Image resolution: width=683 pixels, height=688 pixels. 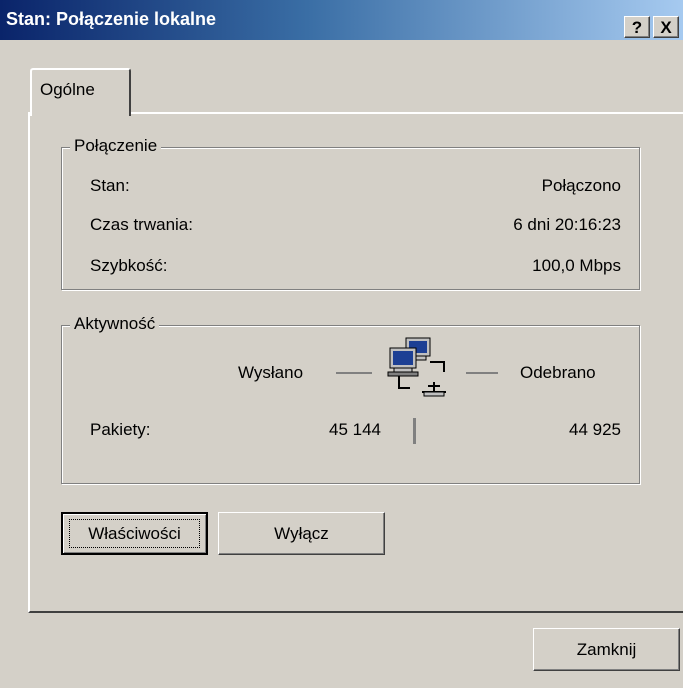 I want to click on tab-general: Ogólne, so click(x=80, y=92).